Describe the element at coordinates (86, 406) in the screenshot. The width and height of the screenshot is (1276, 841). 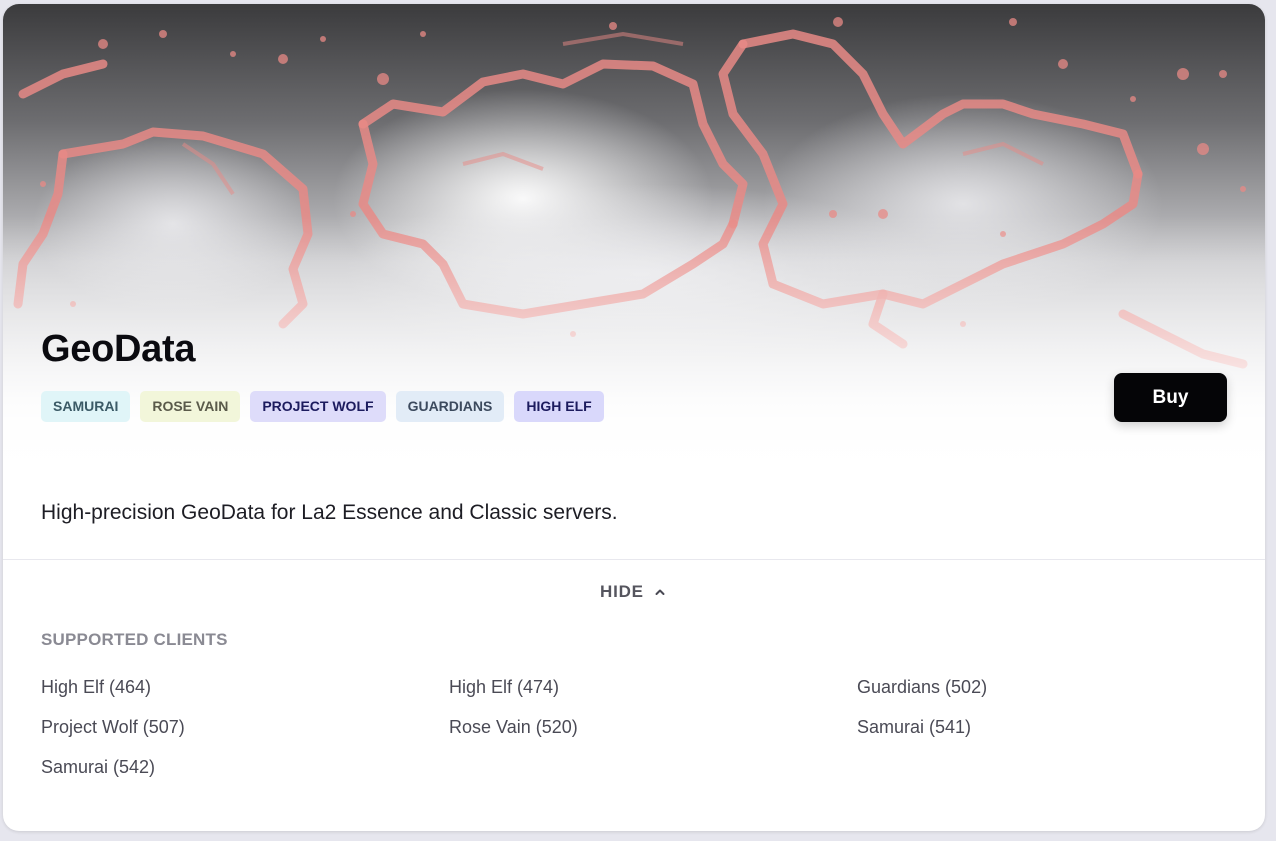
I see `client-tag: SAMURAI` at that location.